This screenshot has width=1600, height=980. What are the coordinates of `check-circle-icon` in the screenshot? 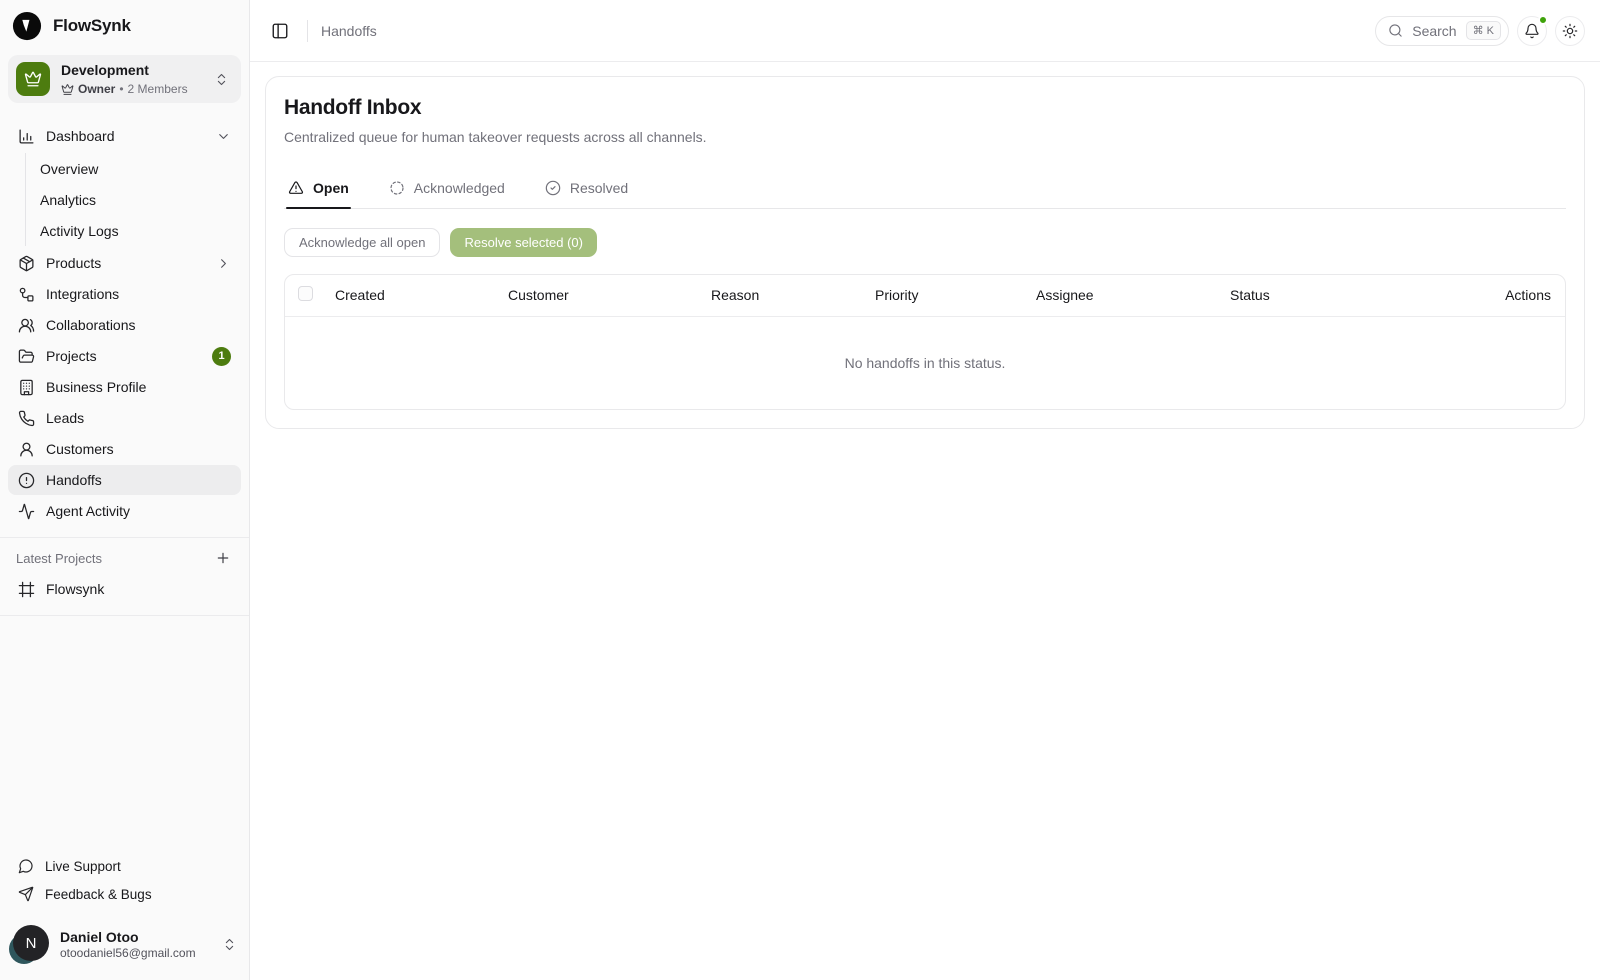 It's located at (553, 188).